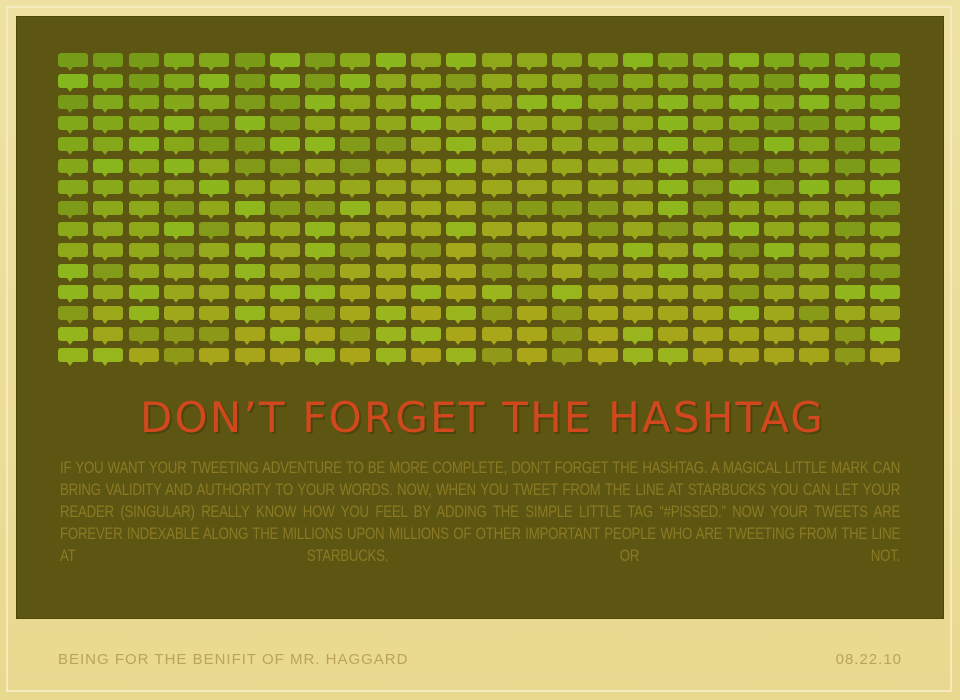  I want to click on footer-date: 08.22.10, so click(868, 659).